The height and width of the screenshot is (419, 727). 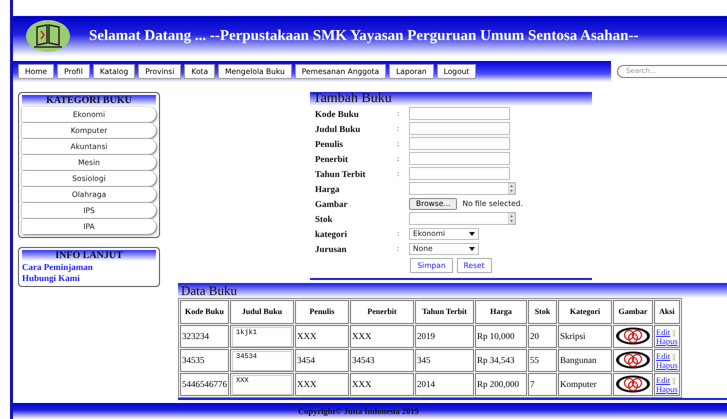 I want to click on form-title: Tambah Buku, so click(x=451, y=99).